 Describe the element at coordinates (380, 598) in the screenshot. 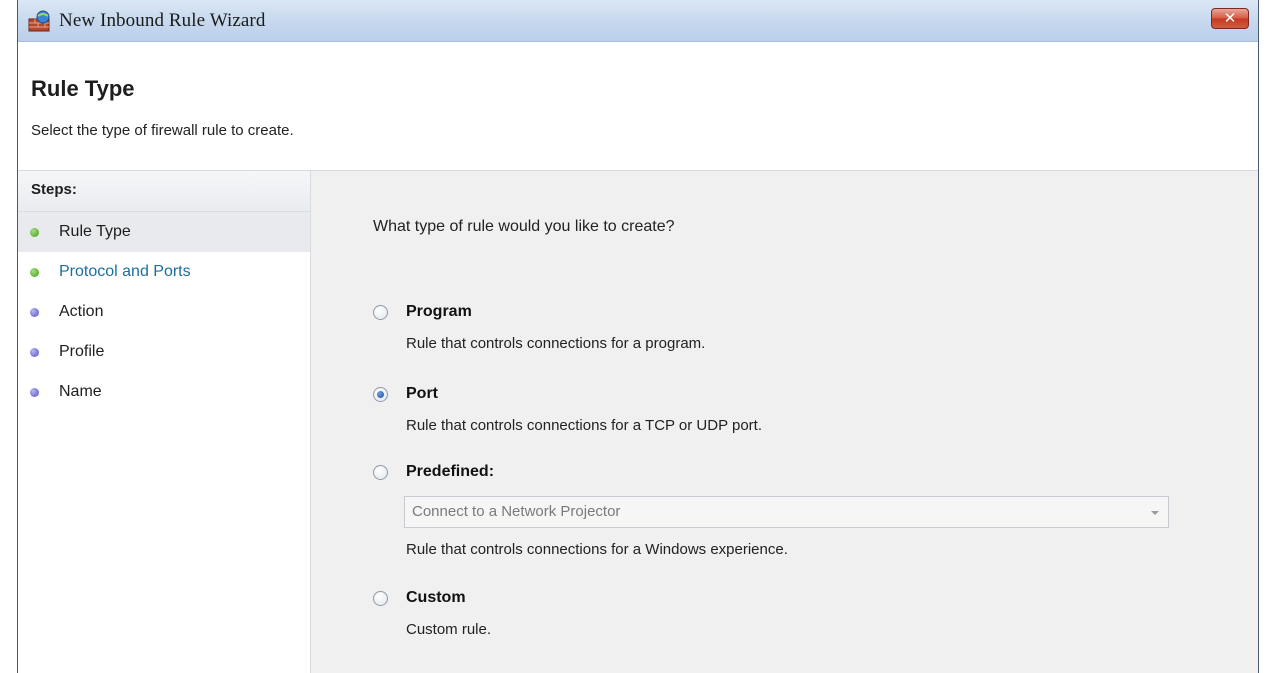

I see `custom-radio` at that location.